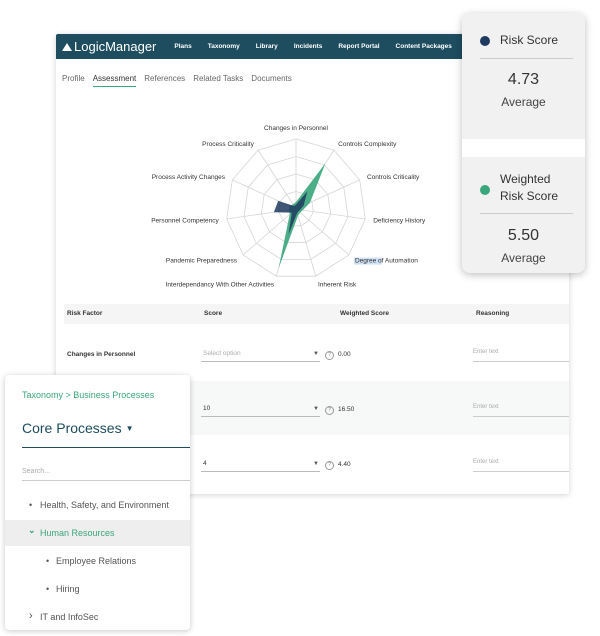  Describe the element at coordinates (529, 196) in the screenshot. I see `weighted-score-title-line2: Risk Score` at that location.